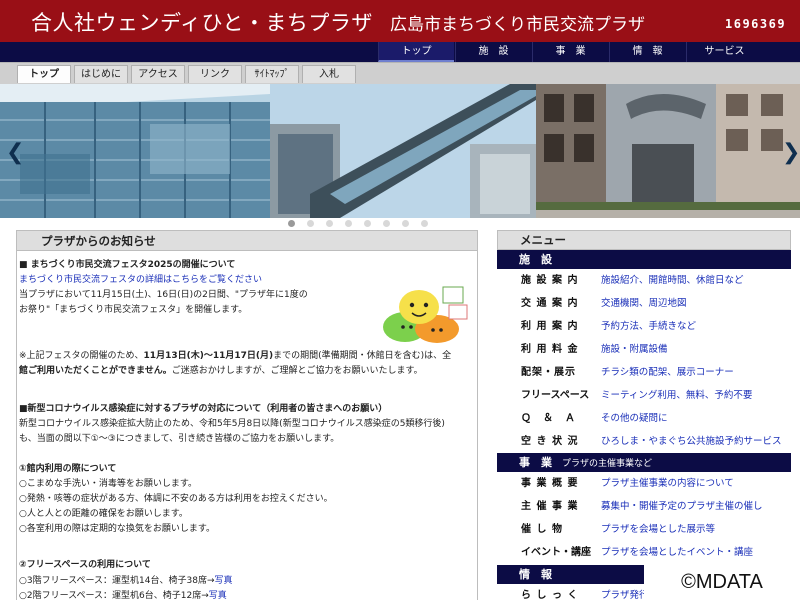 The width and height of the screenshot is (800, 600). I want to click on news-heading: プラザからのお知らせ, so click(247, 241).